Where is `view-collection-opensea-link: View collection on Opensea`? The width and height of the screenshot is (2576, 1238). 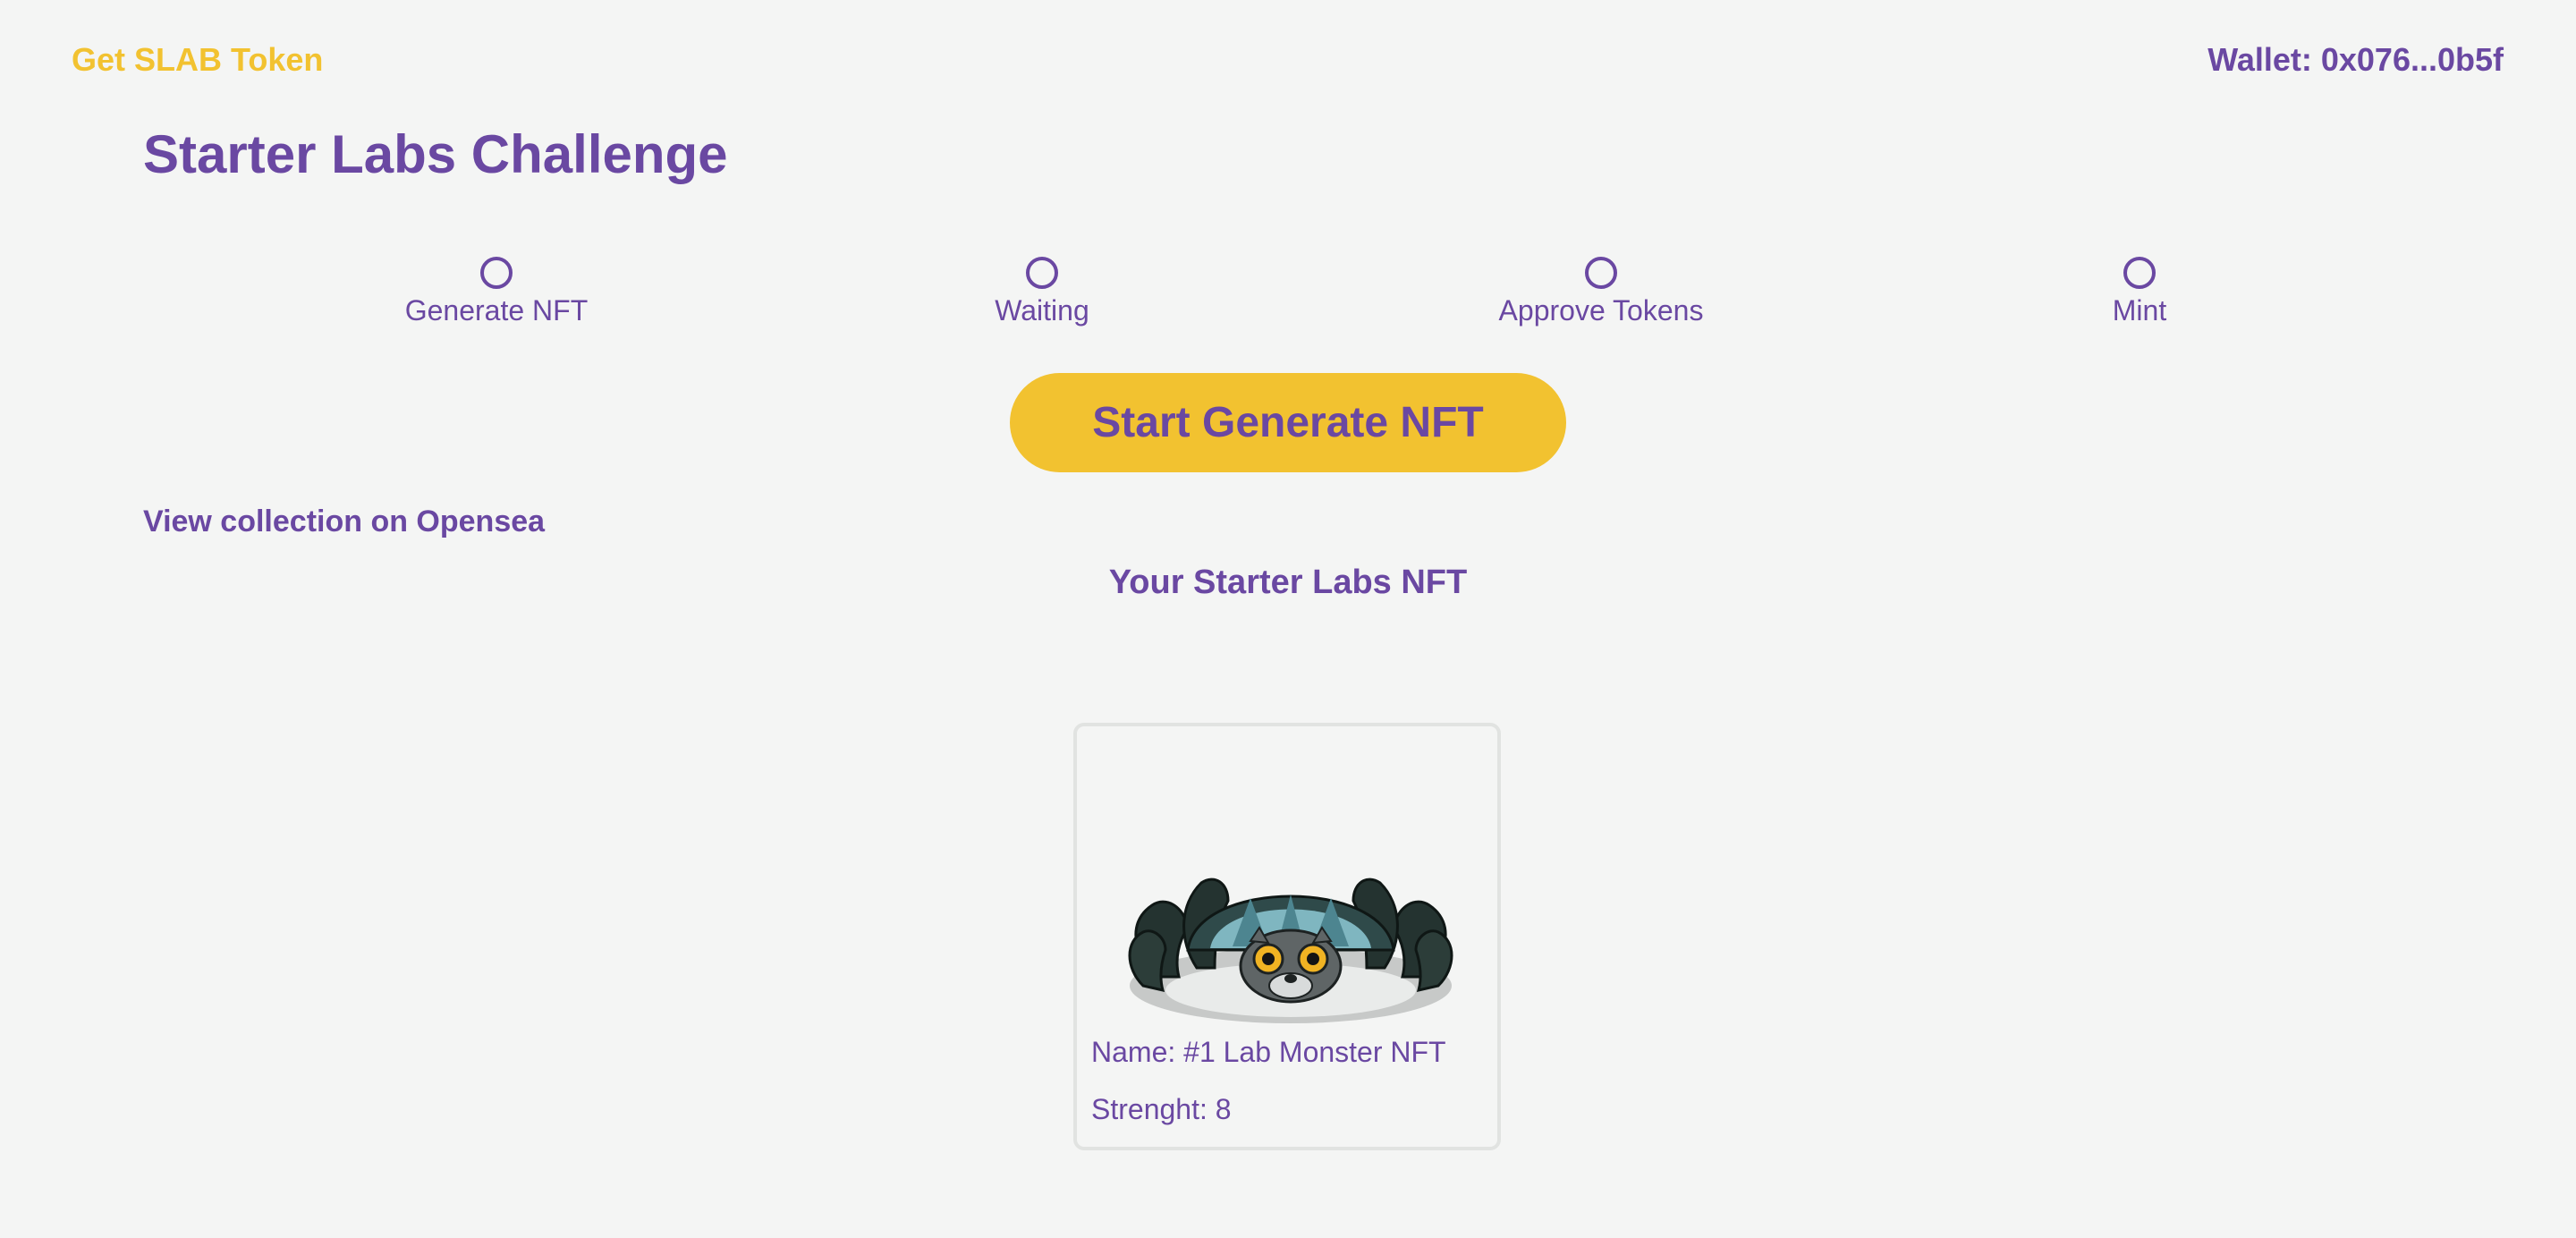
view-collection-opensea-link: View collection on Opensea is located at coordinates (344, 522).